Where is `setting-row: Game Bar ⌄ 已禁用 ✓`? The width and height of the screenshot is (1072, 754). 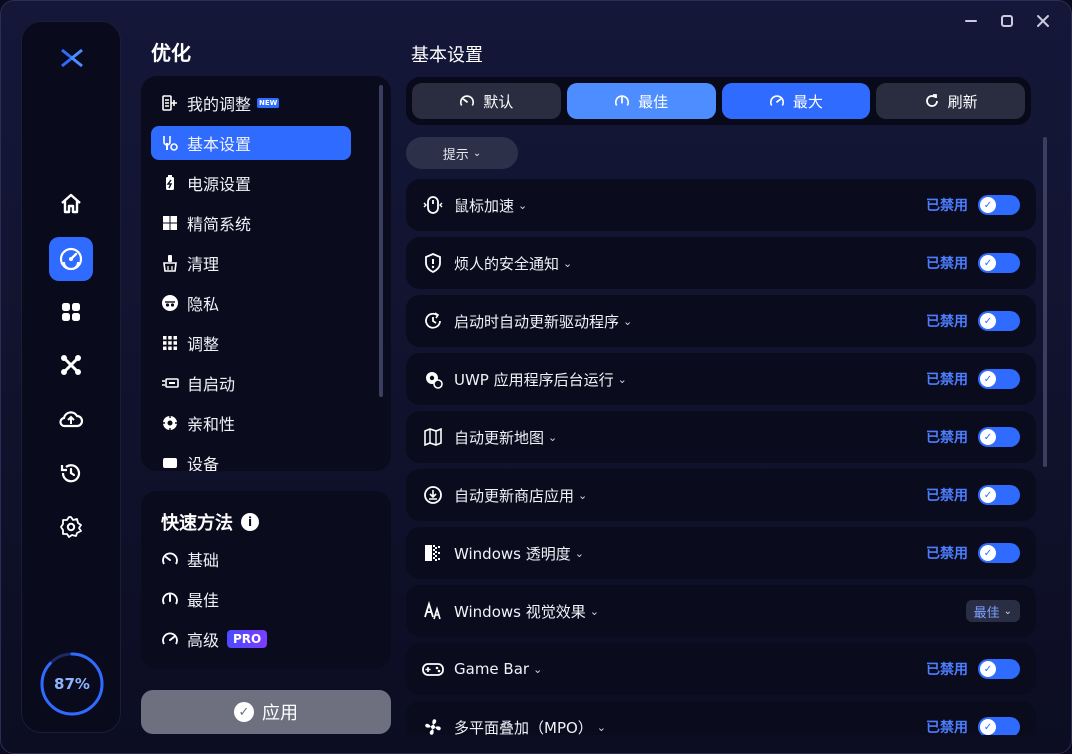
setting-row: Game Bar ⌄ 已禁用 ✓ is located at coordinates (721, 669).